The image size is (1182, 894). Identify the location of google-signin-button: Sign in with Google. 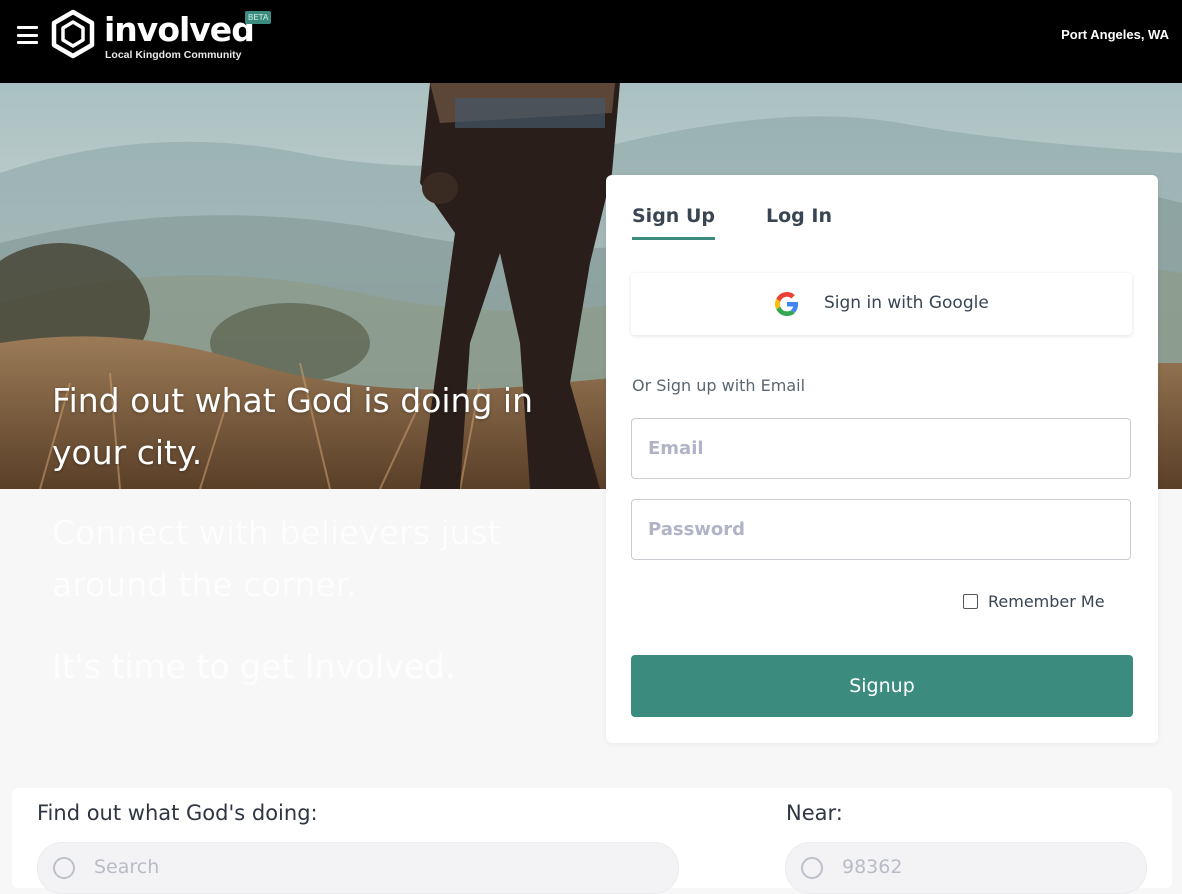
(881, 304).